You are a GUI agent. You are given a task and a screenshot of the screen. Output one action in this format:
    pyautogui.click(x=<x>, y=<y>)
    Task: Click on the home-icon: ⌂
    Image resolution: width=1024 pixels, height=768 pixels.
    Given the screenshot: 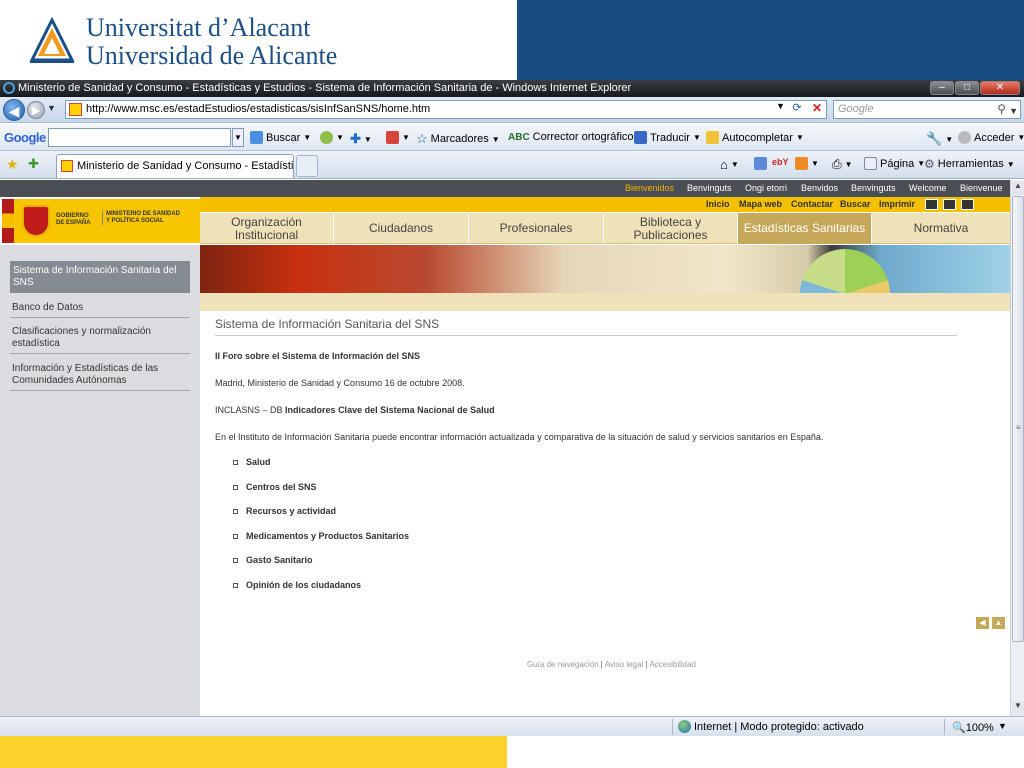 What is the action you would take?
    pyautogui.click(x=724, y=164)
    